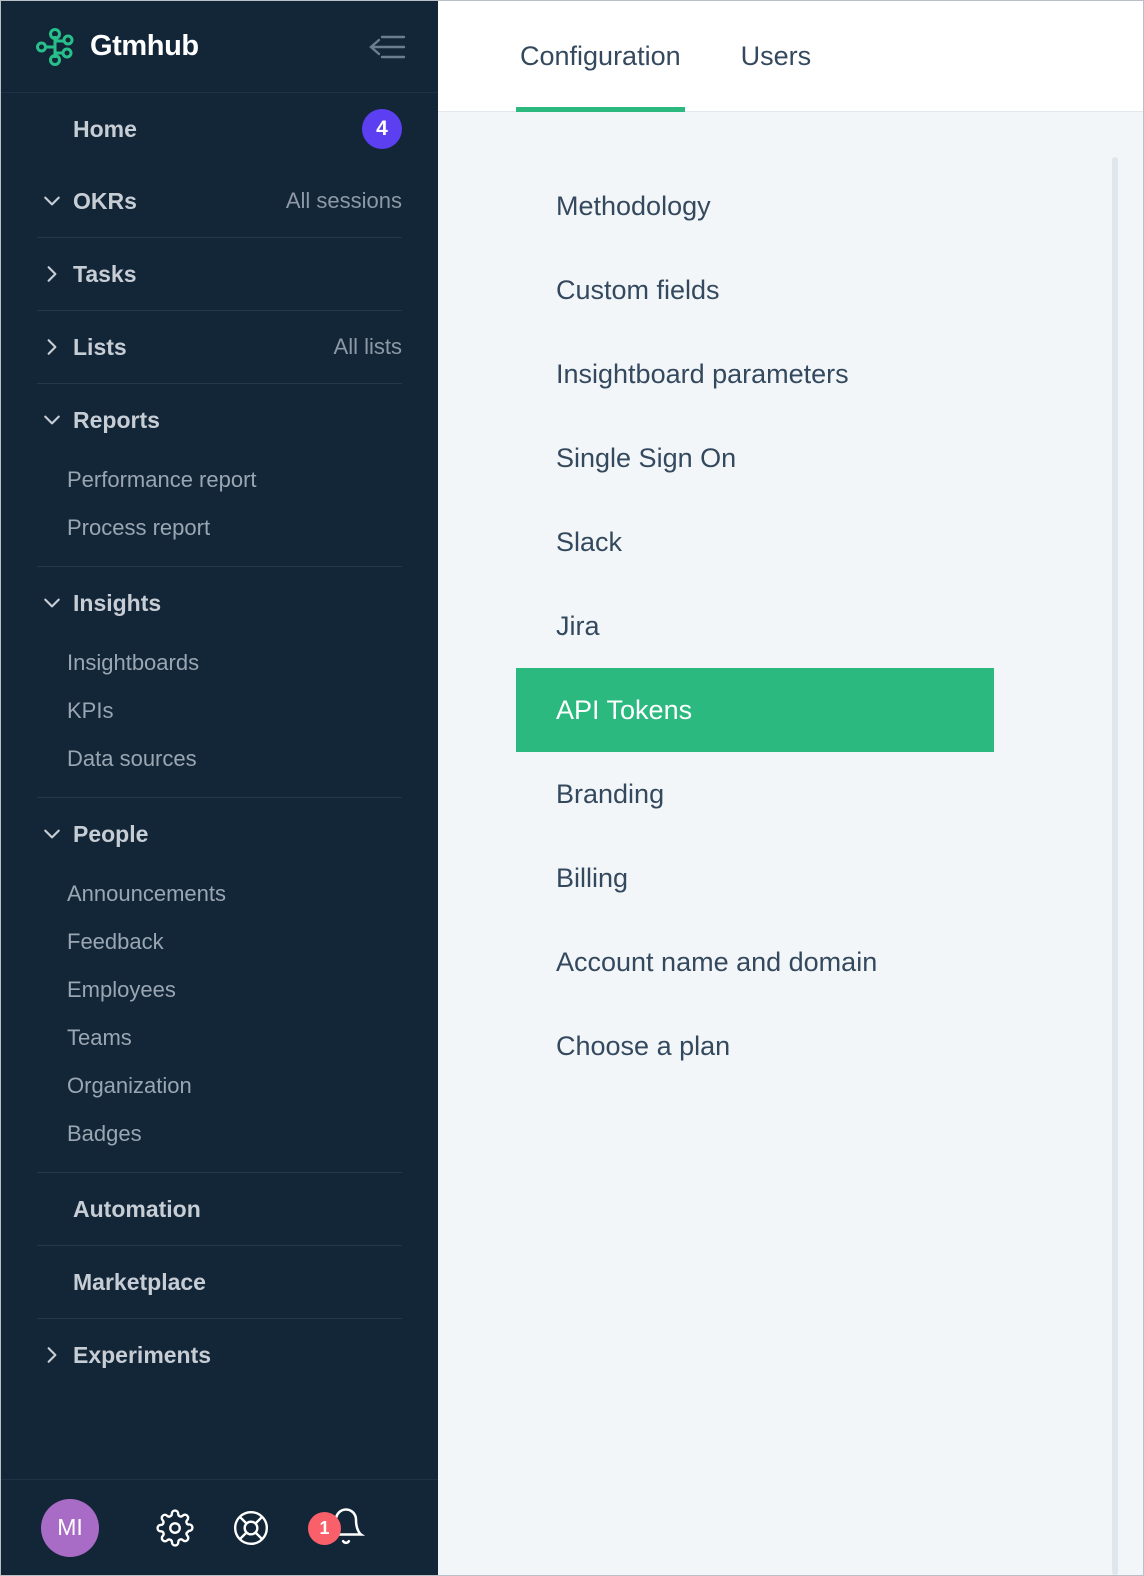 The image size is (1144, 1576). What do you see at coordinates (139, 1281) in the screenshot?
I see `sidebar-item-label: Marketplace` at bounding box center [139, 1281].